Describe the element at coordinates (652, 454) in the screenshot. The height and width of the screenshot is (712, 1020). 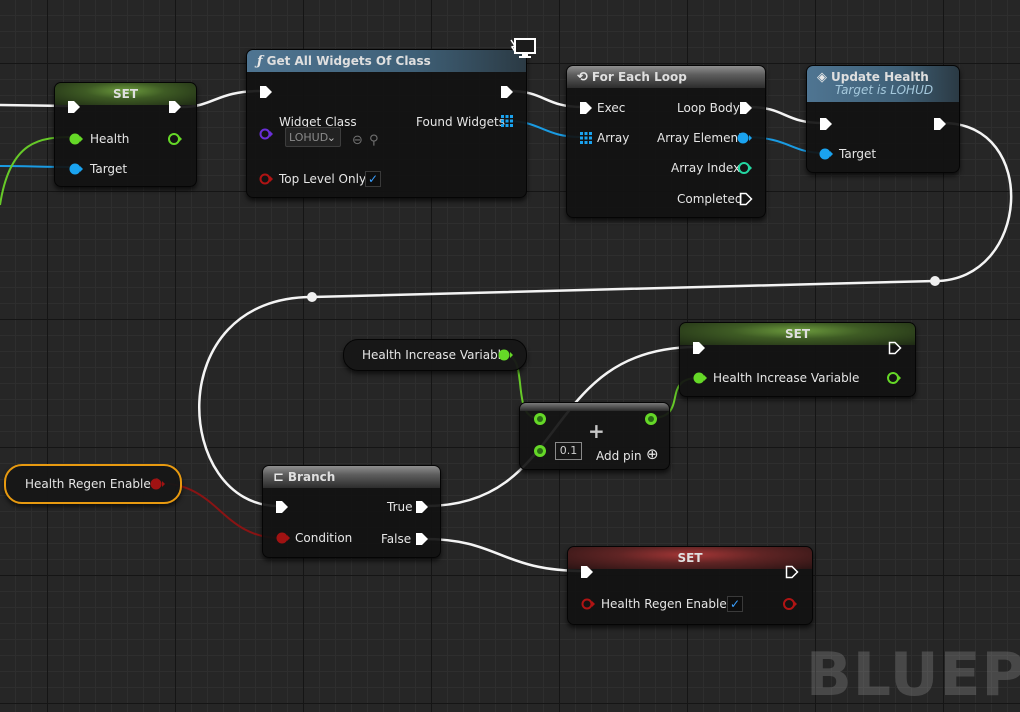
I see `add-pin-icon: ⊕` at that location.